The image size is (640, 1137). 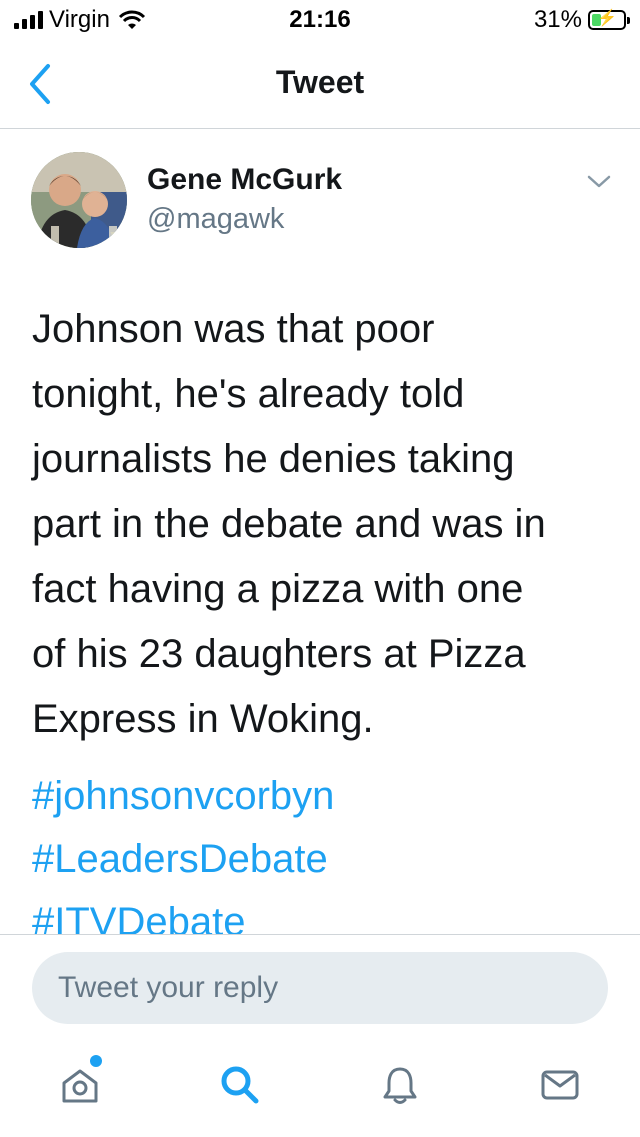 I want to click on battery-icon: ⚡, so click(x=609, y=20).